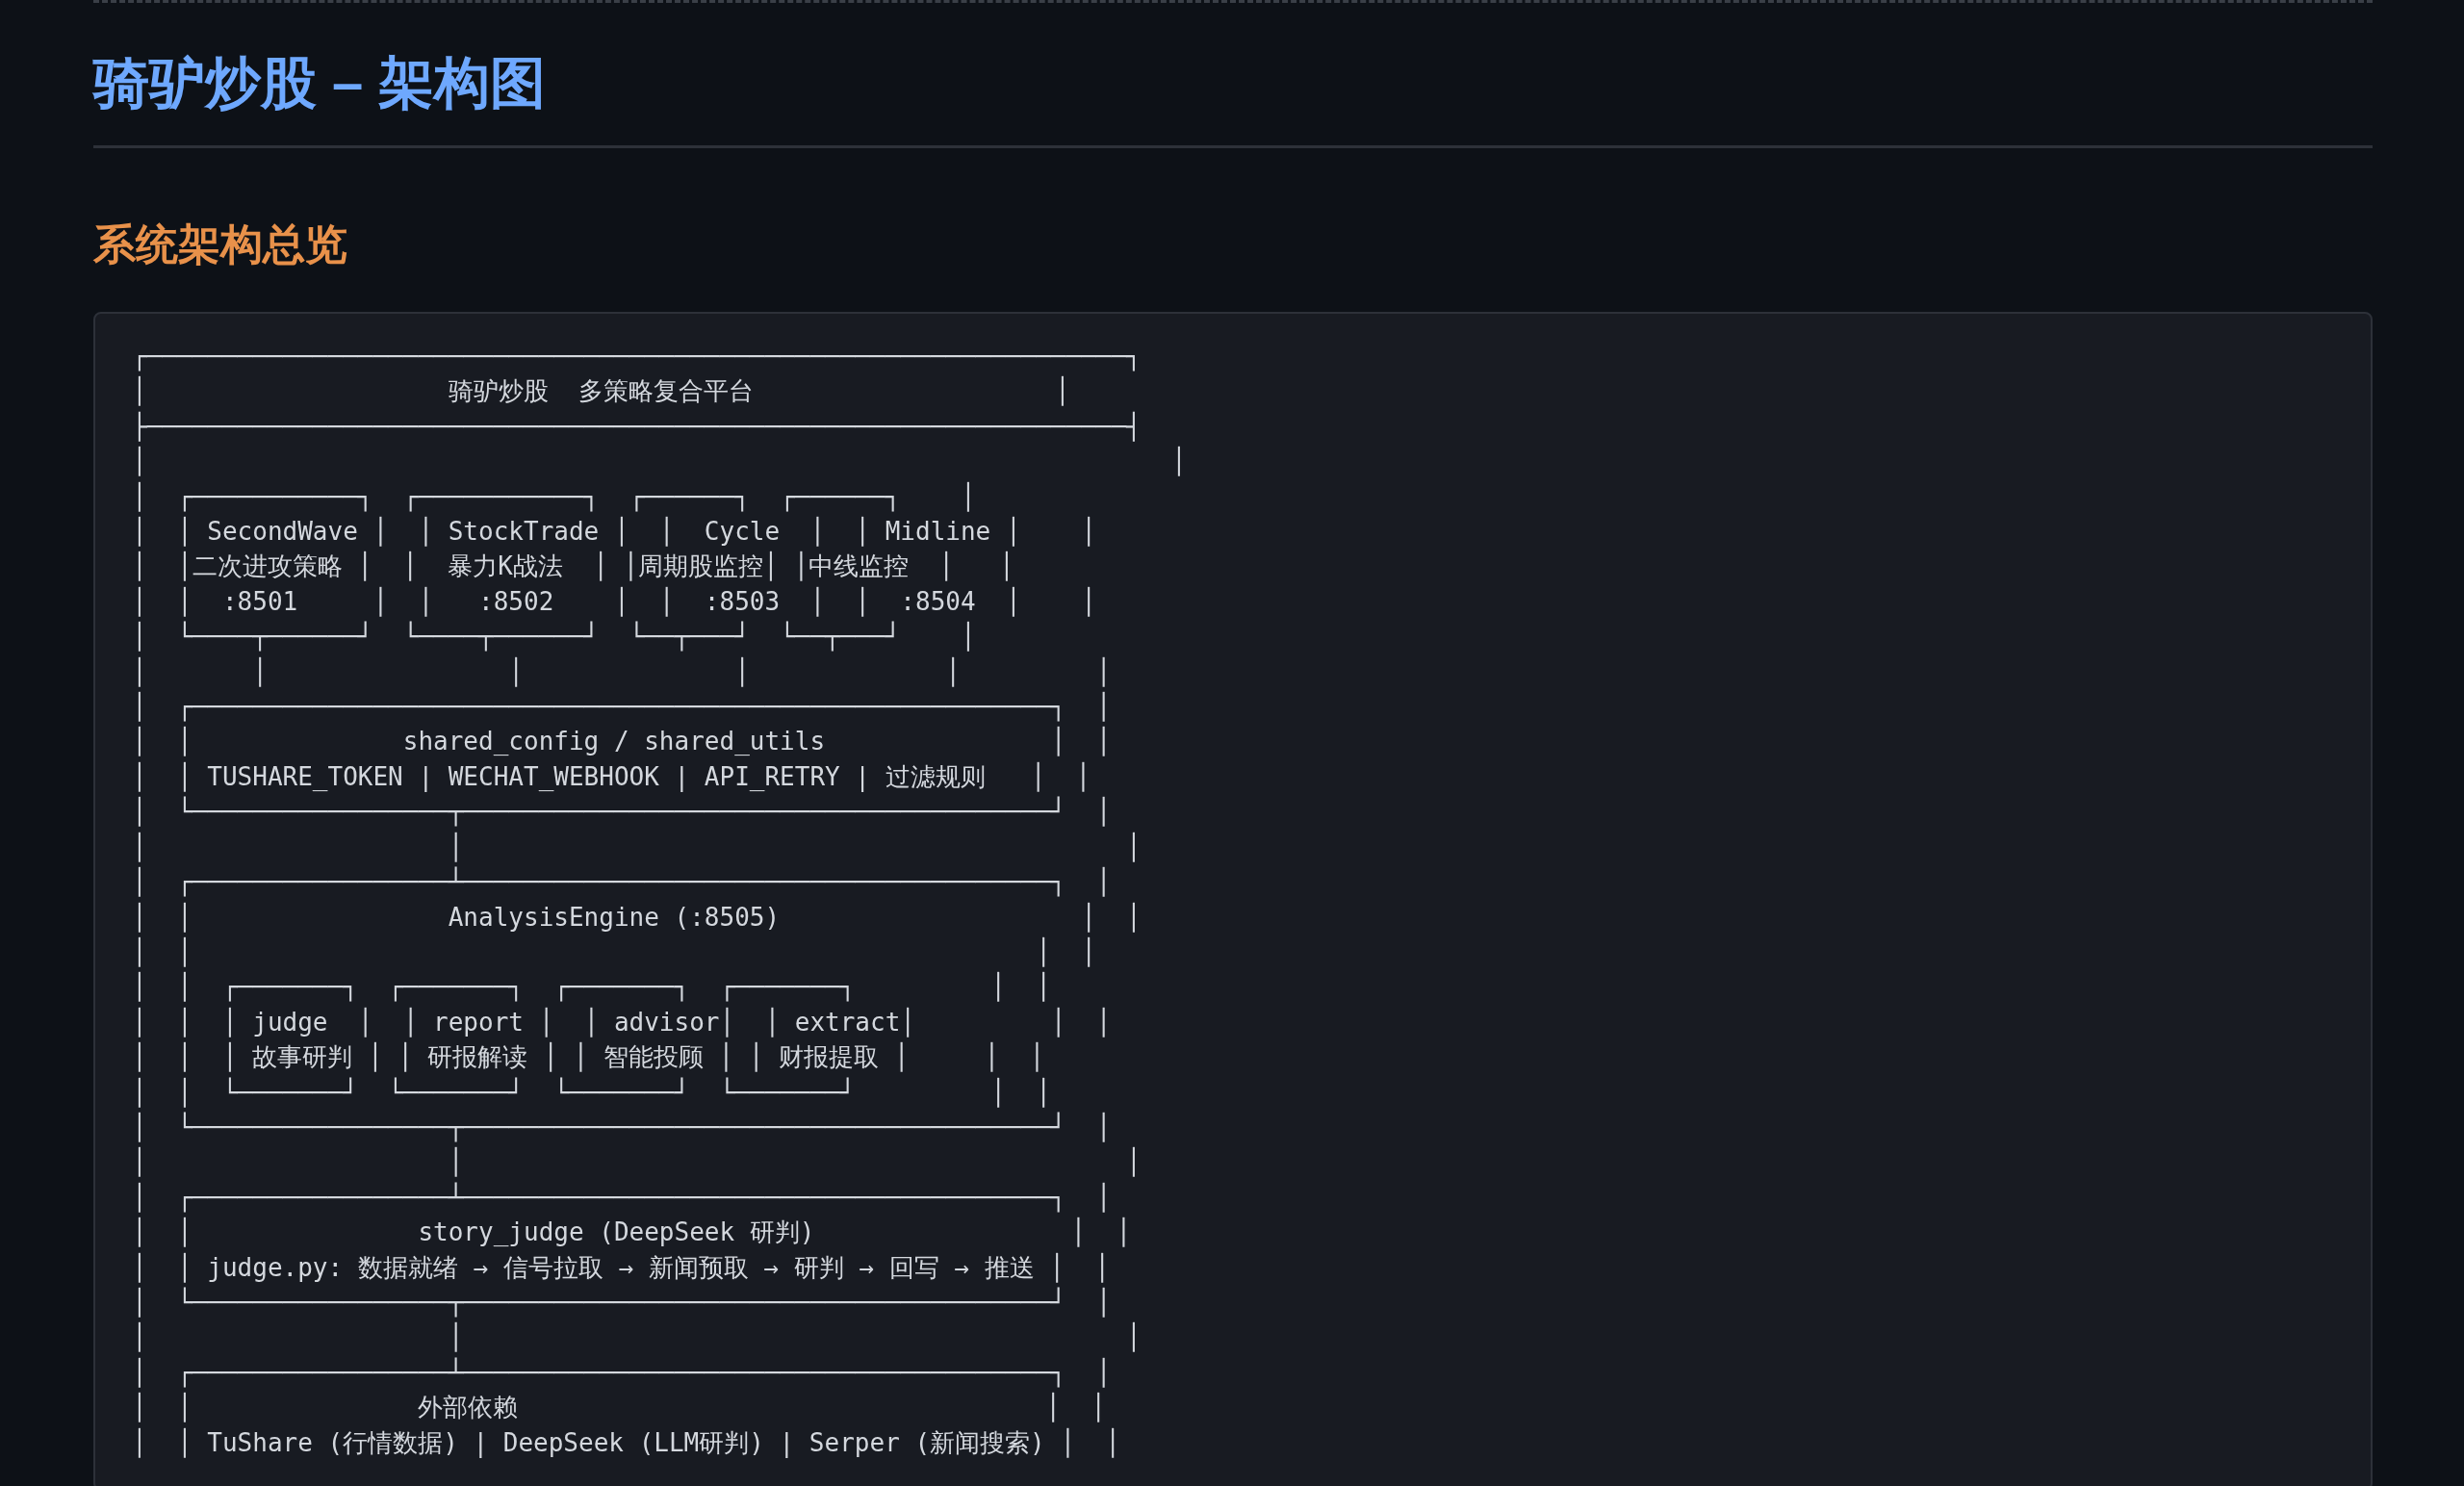  Describe the element at coordinates (588, 1057) in the screenshot. I see `diagram-line: │ │ │ 故事研判 │ │ 研报解读 │ │ 智能投顾 │ │ 财报提取 │ │ │` at that location.